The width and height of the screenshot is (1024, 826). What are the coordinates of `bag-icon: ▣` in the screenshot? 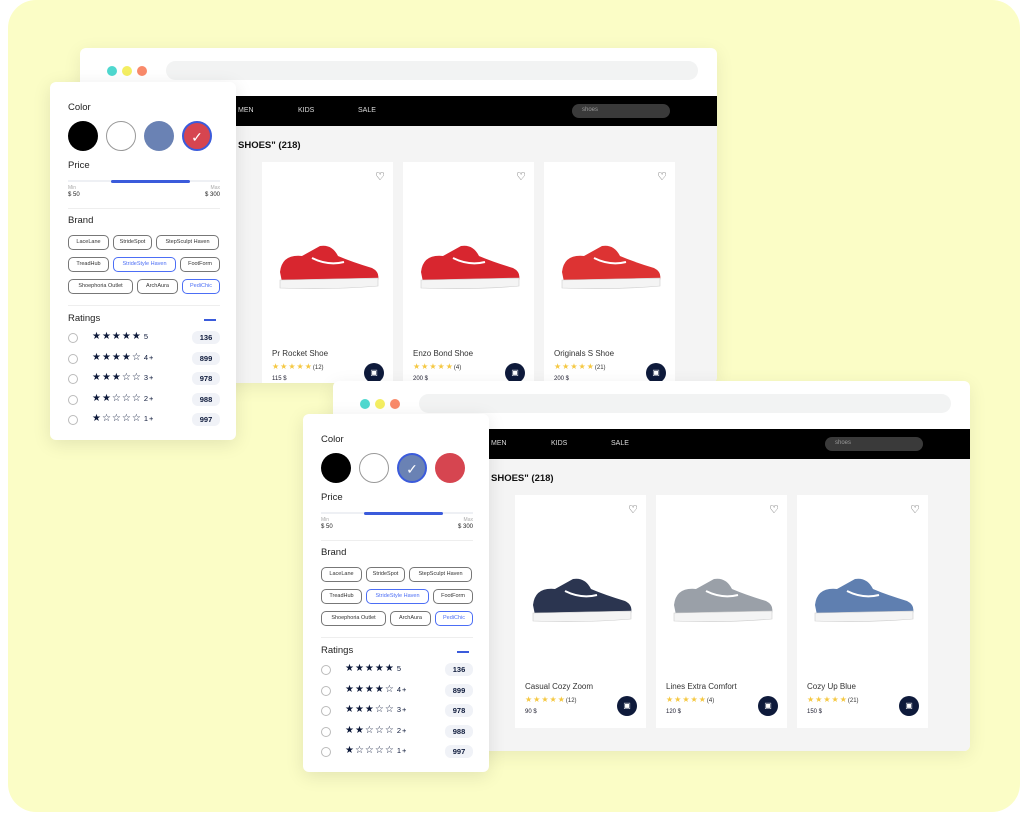 It's located at (374, 372).